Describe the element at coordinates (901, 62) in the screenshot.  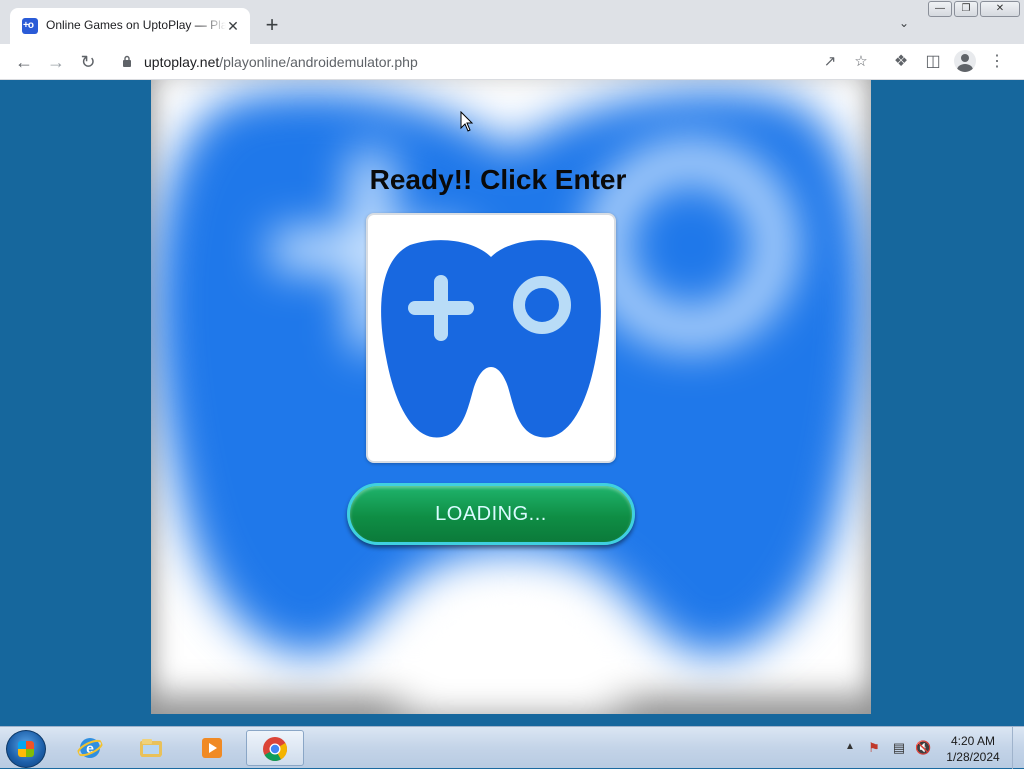
I see `extensions-puzzle-icon: ❖` at that location.